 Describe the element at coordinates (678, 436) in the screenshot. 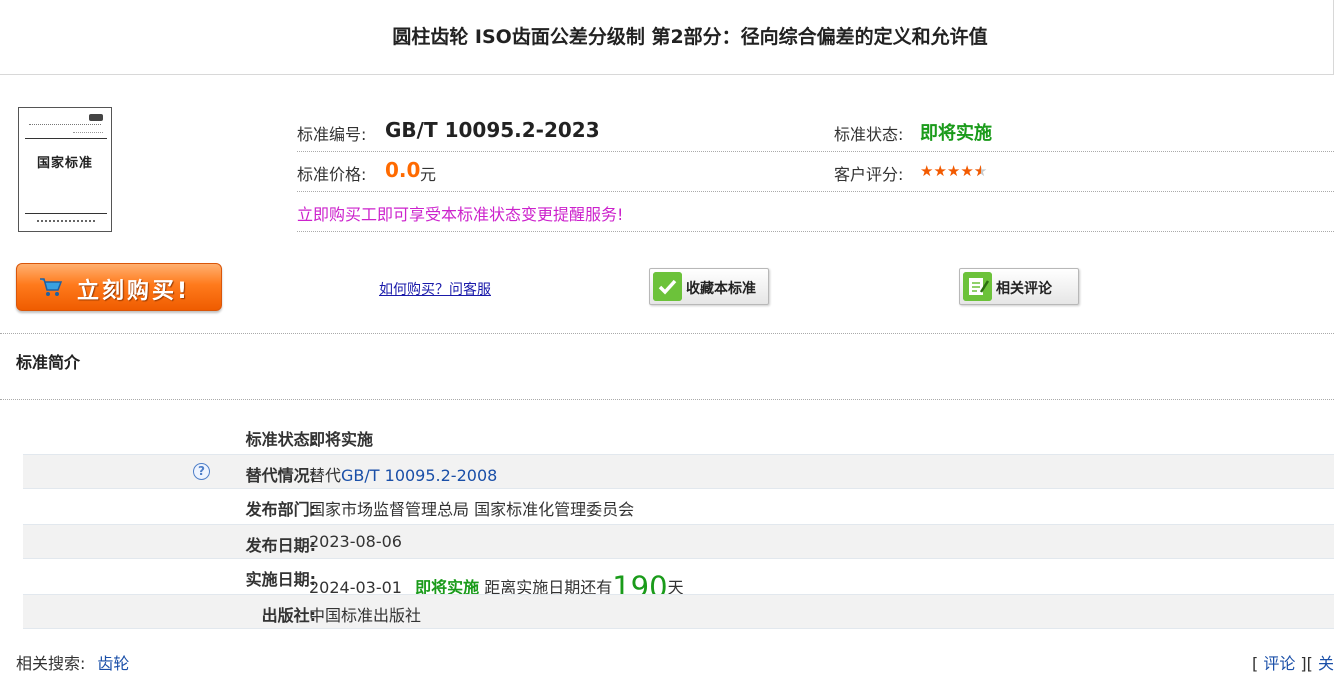

I see `detail-row-status: 标准状态: 即将实施` at that location.